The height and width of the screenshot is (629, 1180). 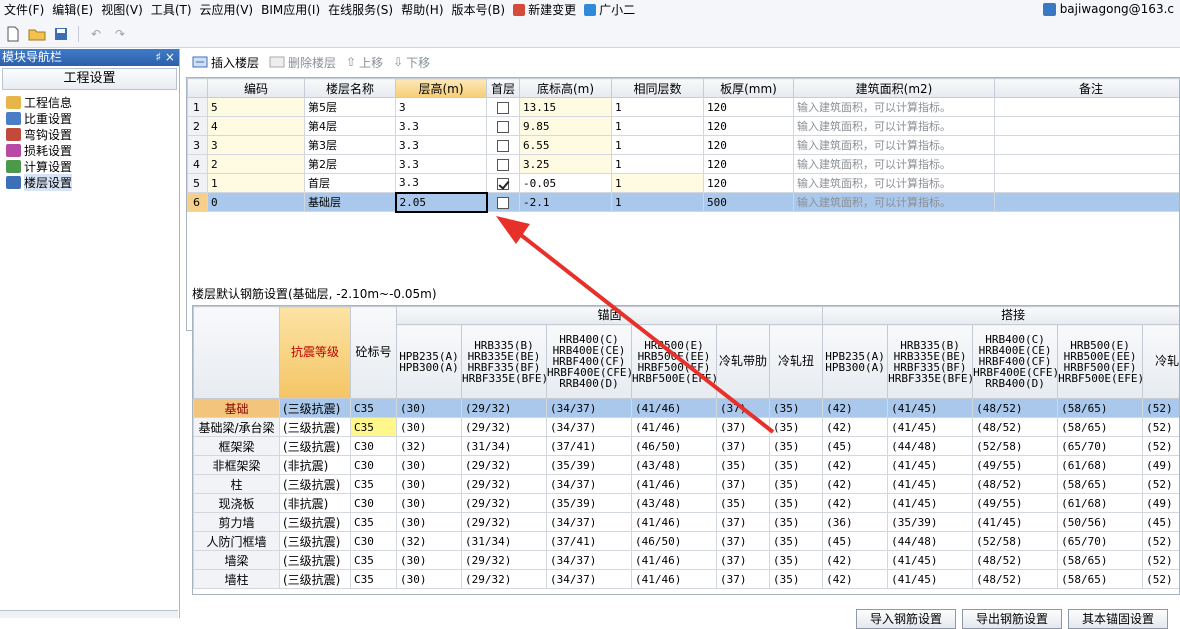 I want to click on open-folder-icon, so click(x=37, y=34).